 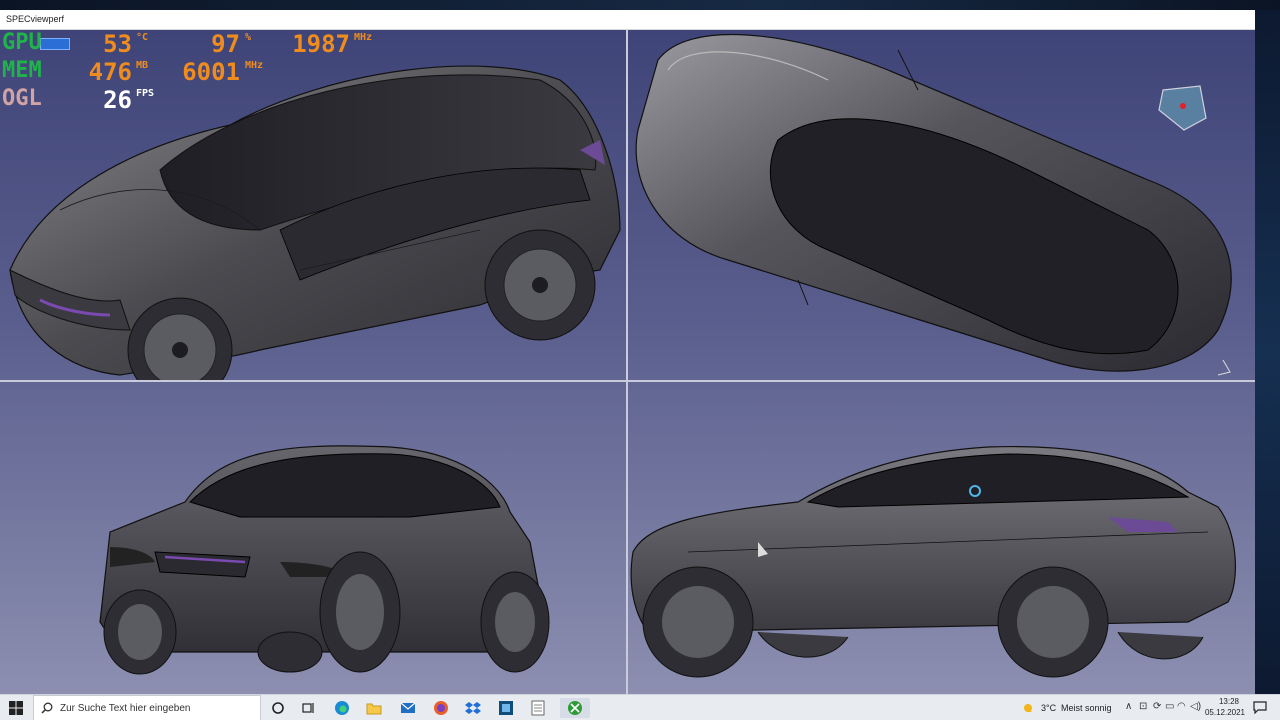 I want to click on gpu-temp-value: 53, so click(x=117, y=44).